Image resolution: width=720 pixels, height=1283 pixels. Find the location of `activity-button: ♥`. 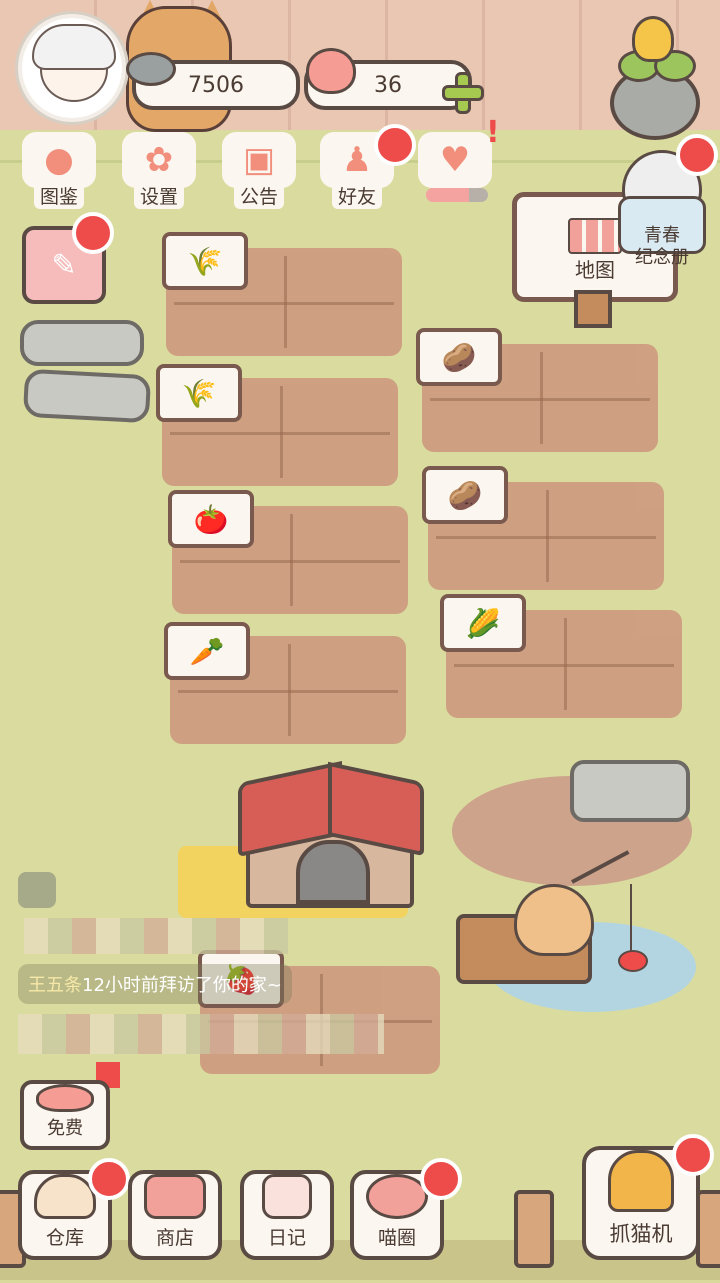

activity-button: ♥ is located at coordinates (455, 160).